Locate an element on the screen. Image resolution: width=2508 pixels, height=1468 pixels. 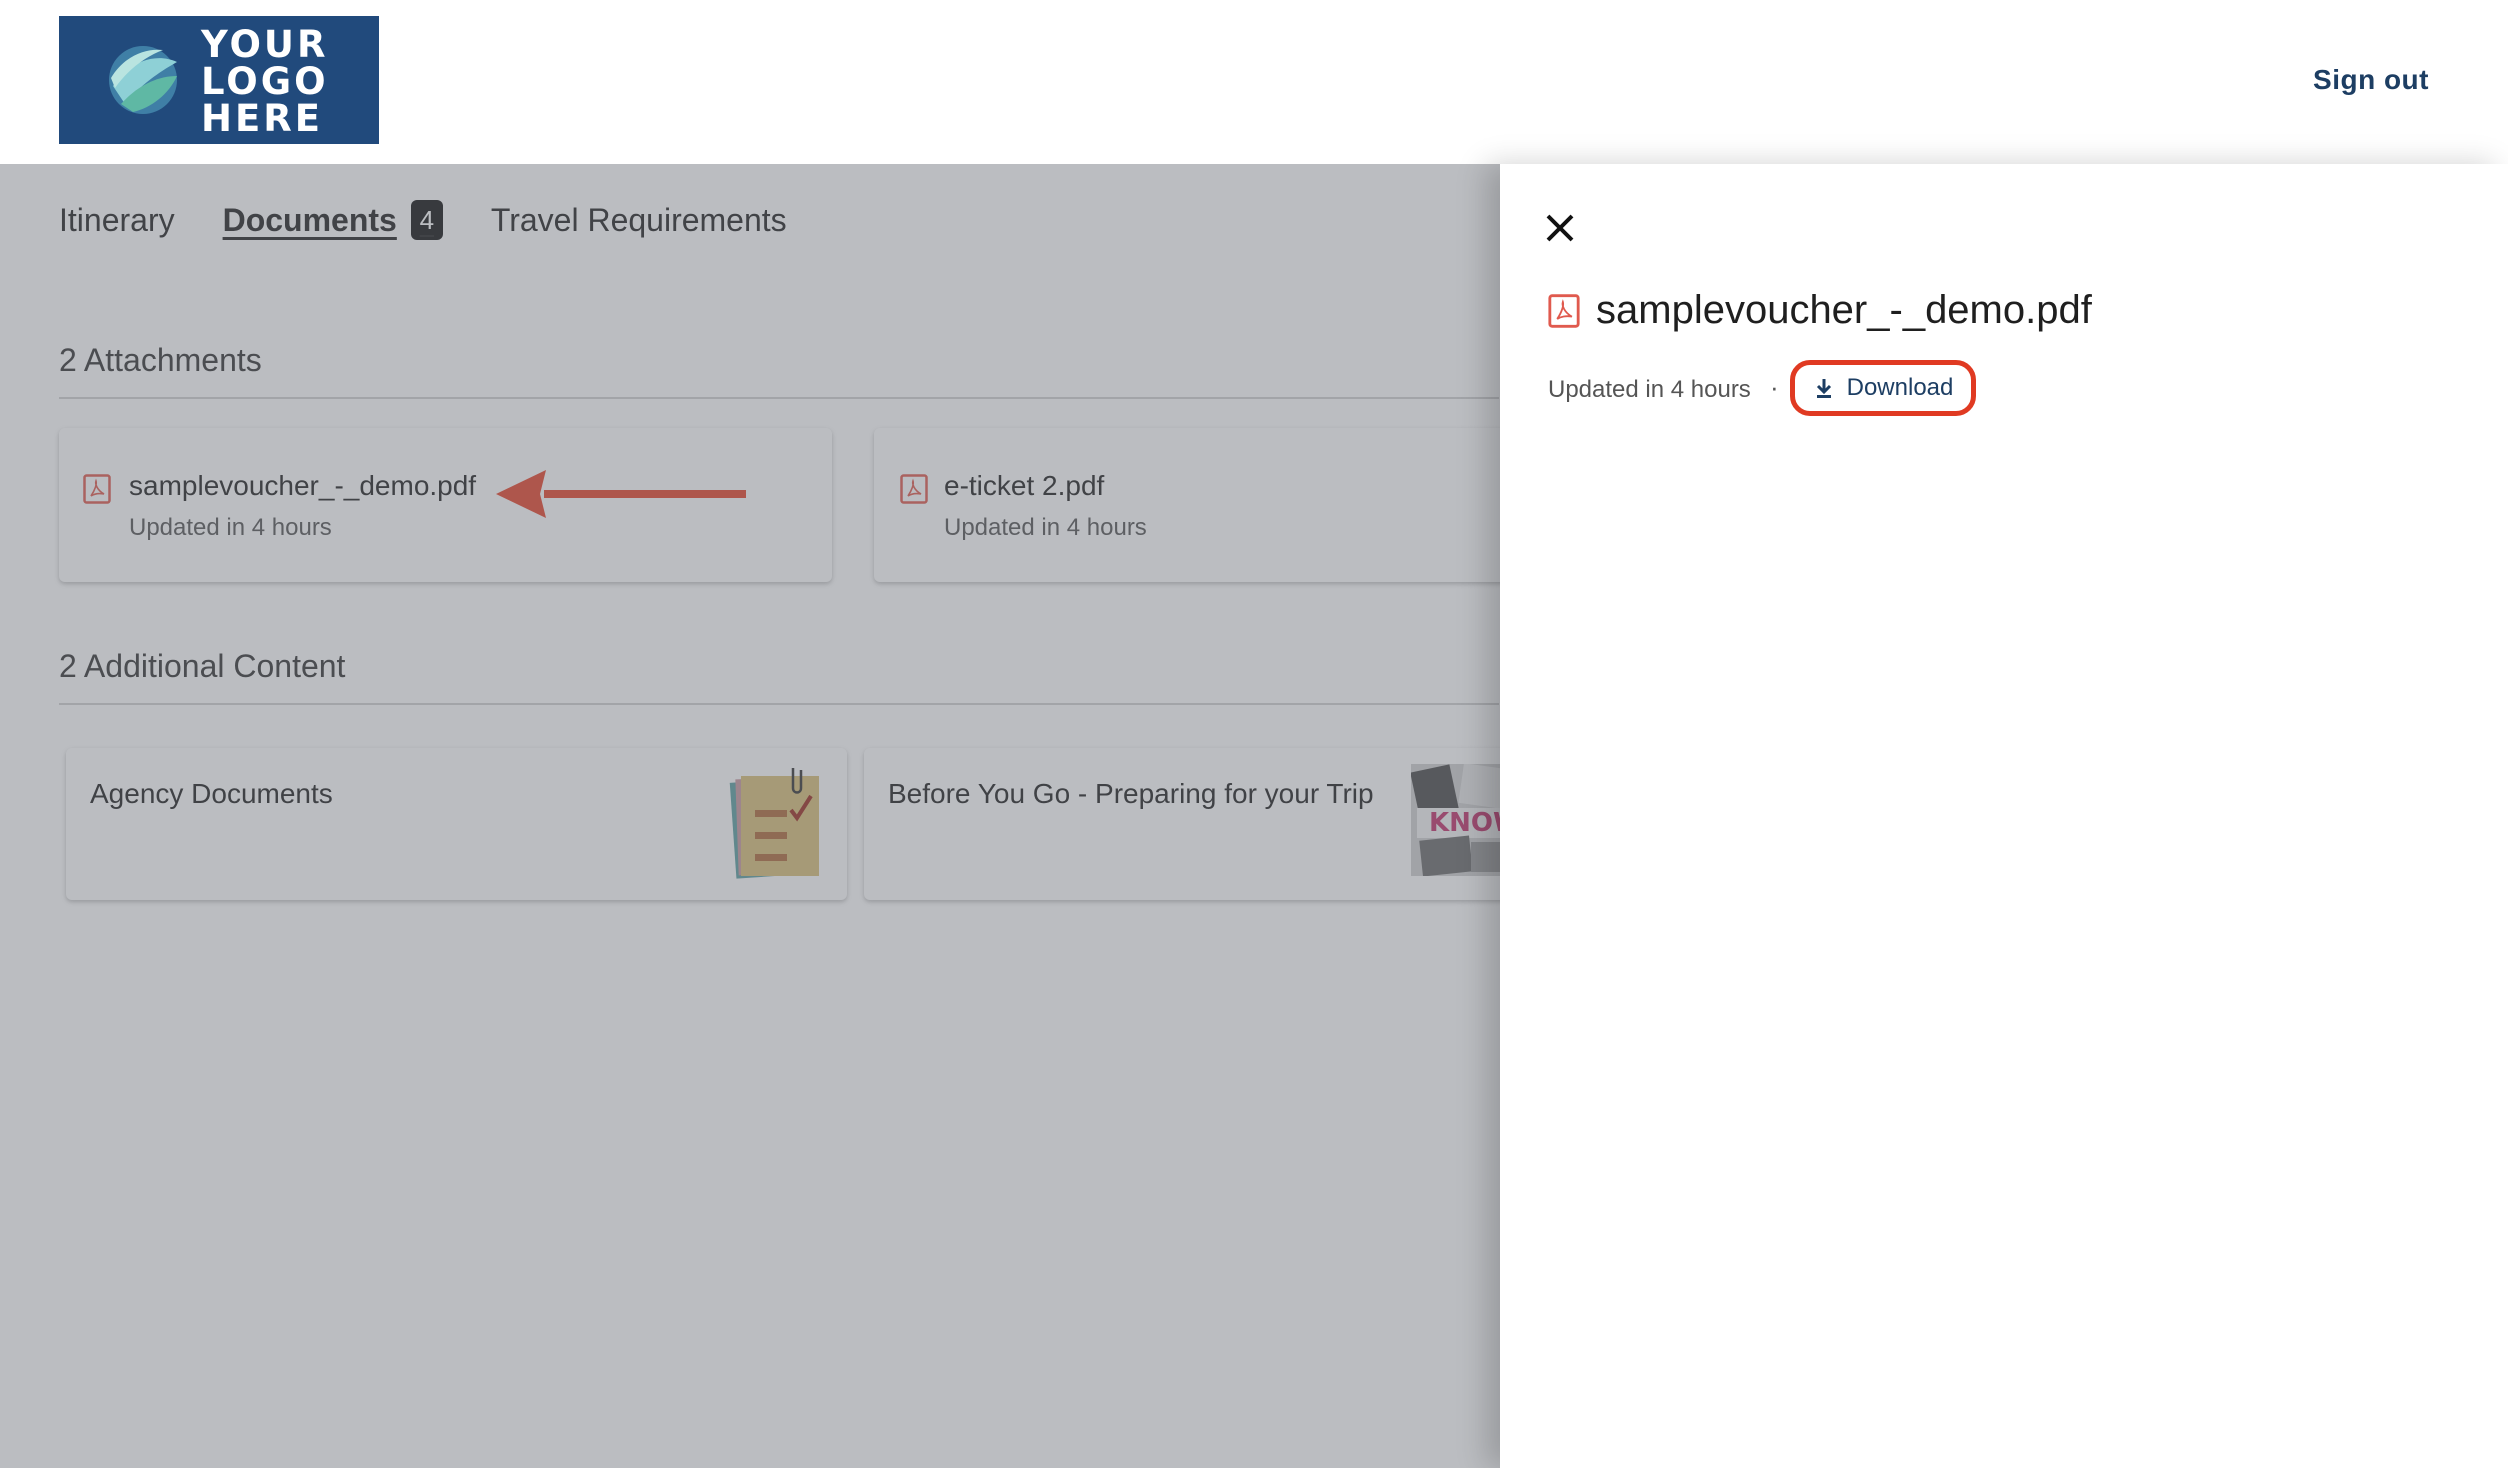
sign-out-link: Sign out is located at coordinates (2371, 80).